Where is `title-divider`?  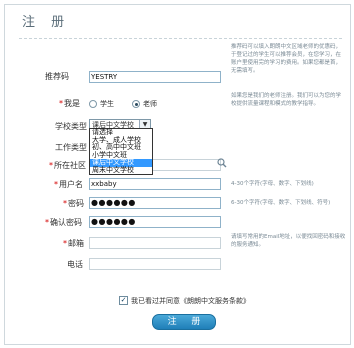
title-divider is located at coordinates (180, 38).